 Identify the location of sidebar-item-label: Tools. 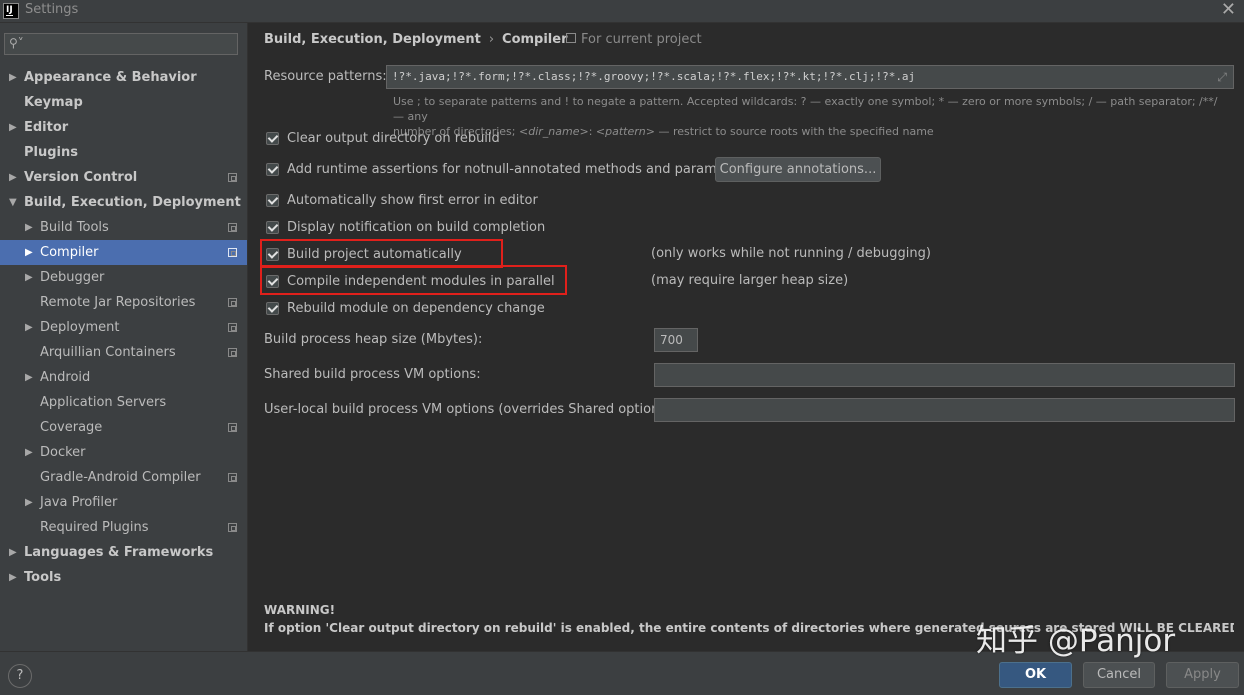
(43, 577).